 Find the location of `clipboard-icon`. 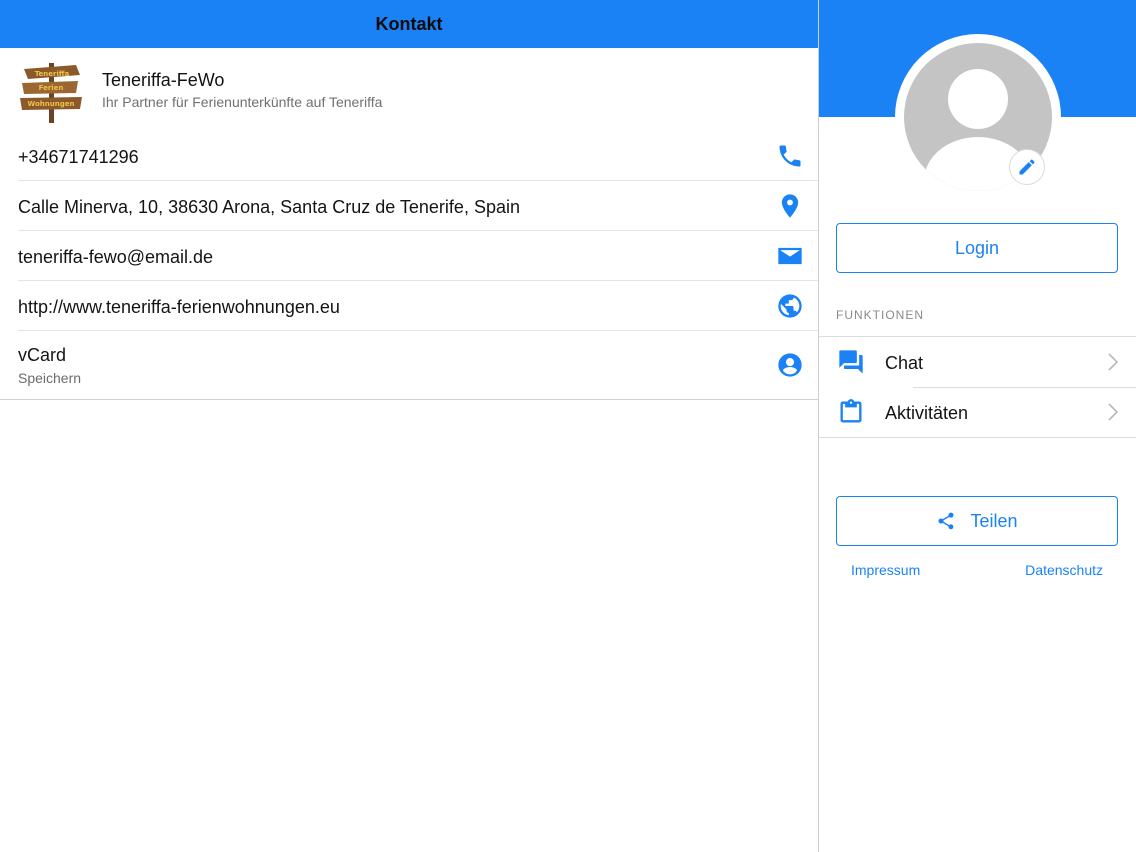

clipboard-icon is located at coordinates (851, 412).